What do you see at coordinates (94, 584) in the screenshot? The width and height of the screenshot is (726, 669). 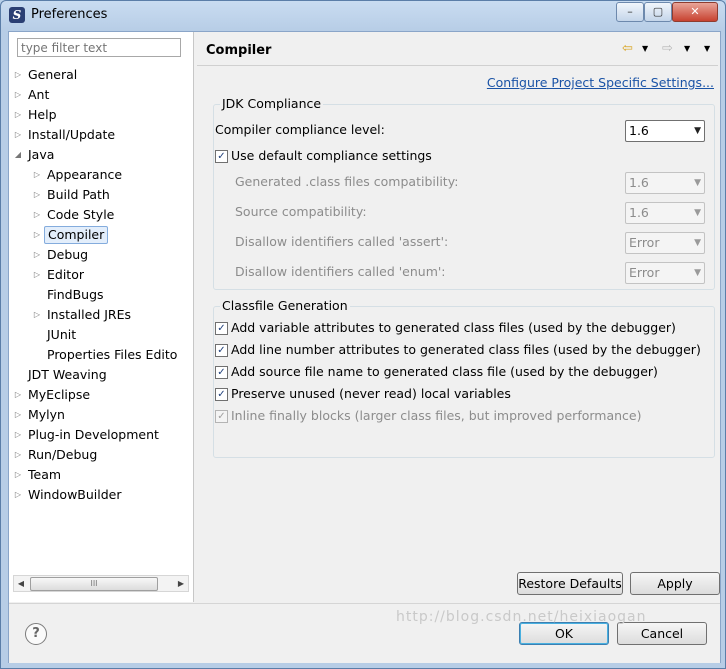 I see `scroll-thumb: III` at bounding box center [94, 584].